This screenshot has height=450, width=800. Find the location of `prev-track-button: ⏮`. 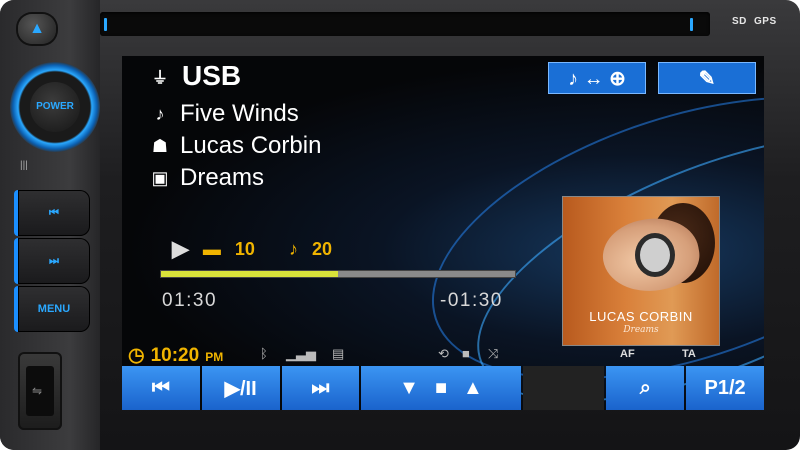

prev-track-button: ⏮ is located at coordinates (161, 388).